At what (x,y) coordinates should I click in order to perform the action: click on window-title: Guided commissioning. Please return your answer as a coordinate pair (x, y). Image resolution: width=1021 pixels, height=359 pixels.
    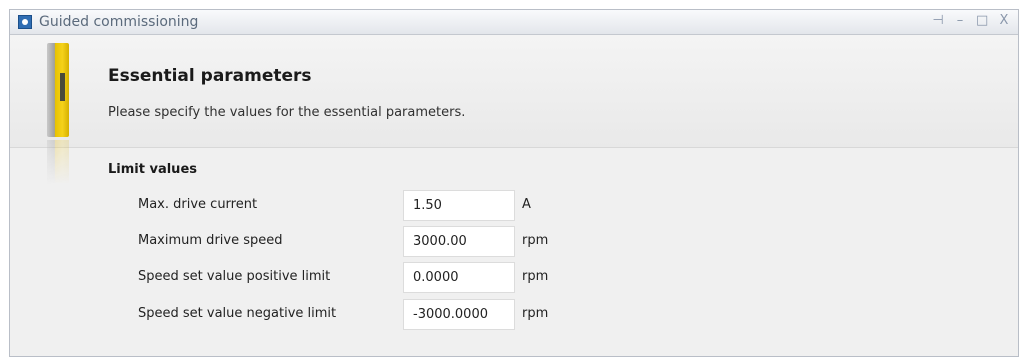
    Looking at the image, I should click on (119, 22).